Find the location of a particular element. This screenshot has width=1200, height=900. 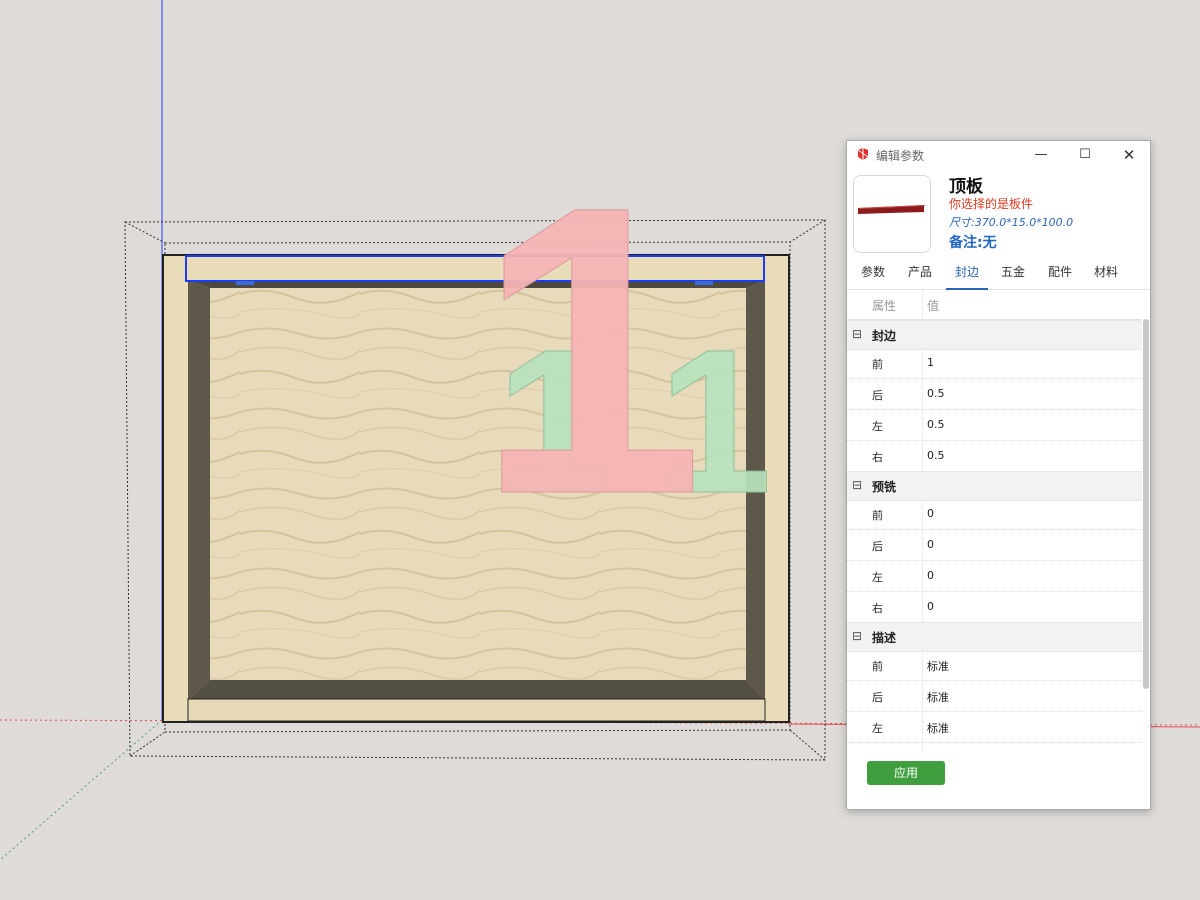

table-row: 后 标准 is located at coordinates (994, 696).